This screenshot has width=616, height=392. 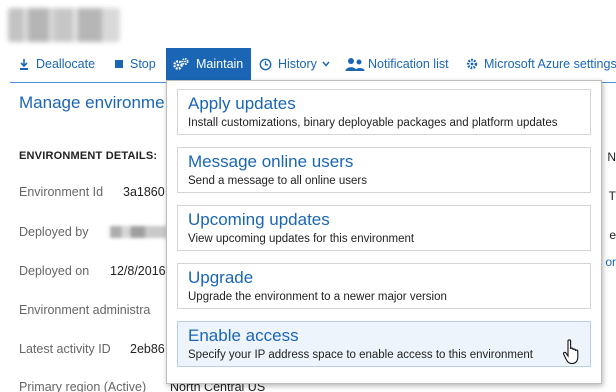 I want to click on stop-icon, so click(x=119, y=64).